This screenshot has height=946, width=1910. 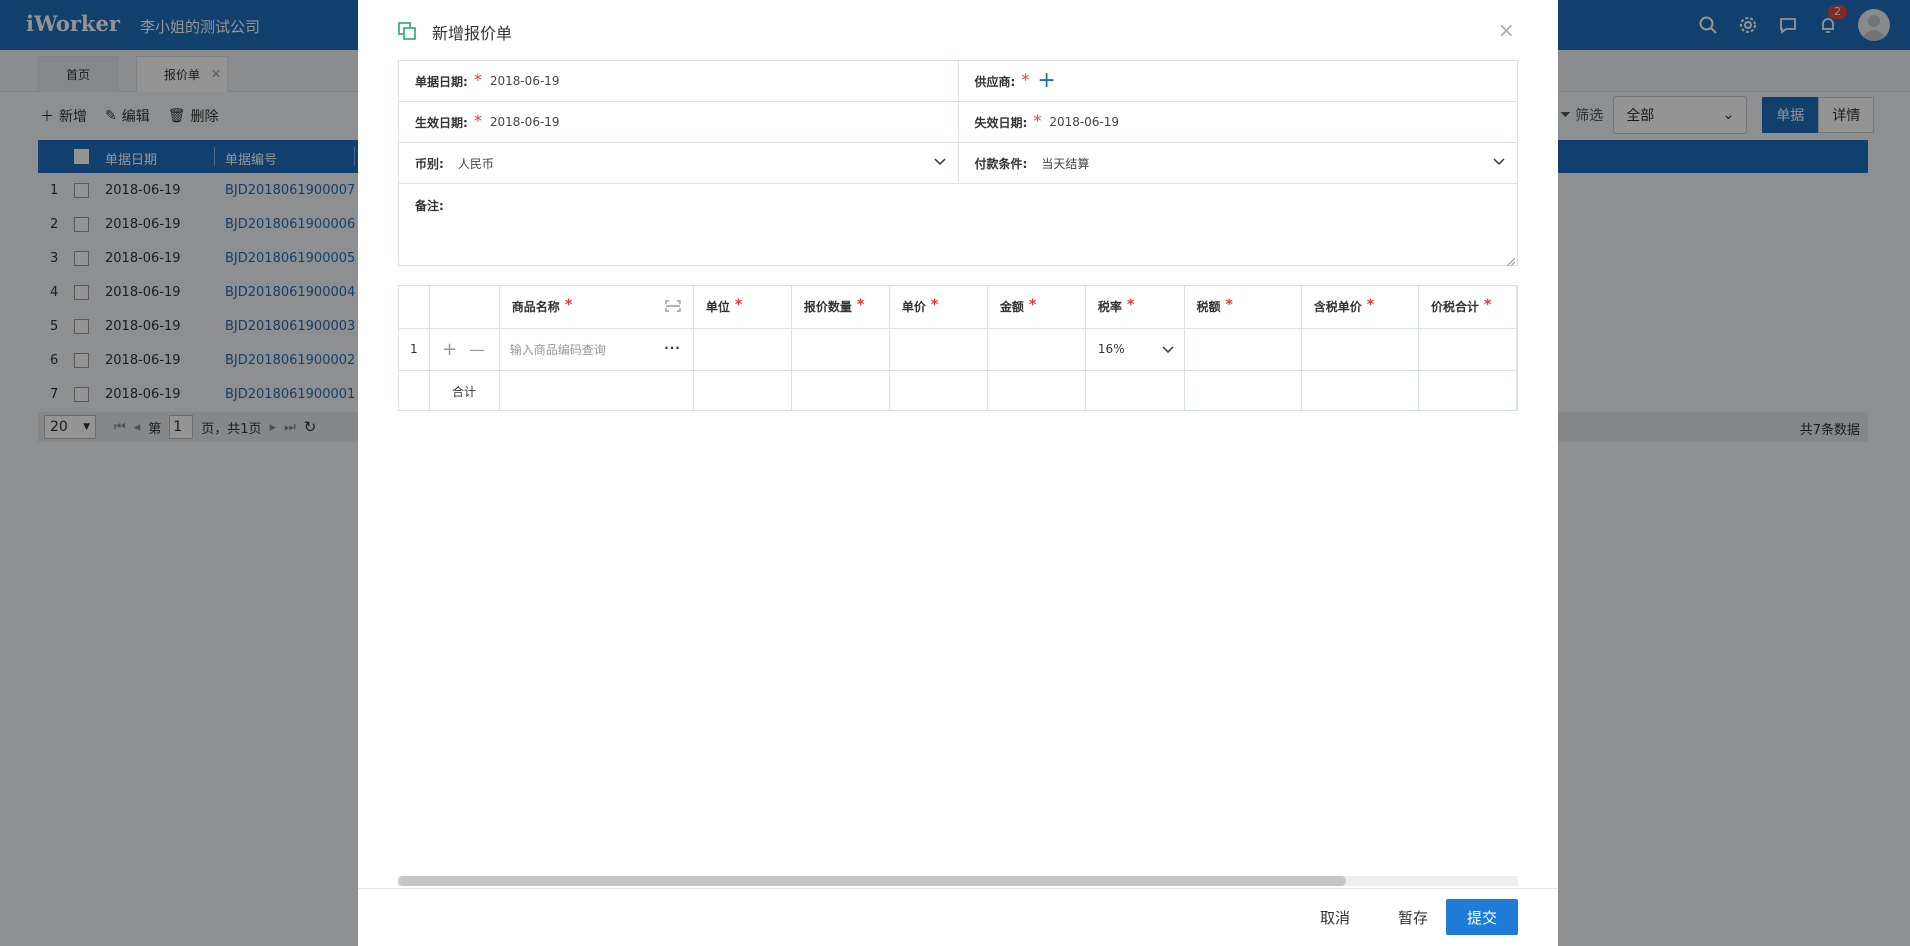 I want to click on payment-terms-select: 付款条件: 当天结算, so click(x=1237, y=163).